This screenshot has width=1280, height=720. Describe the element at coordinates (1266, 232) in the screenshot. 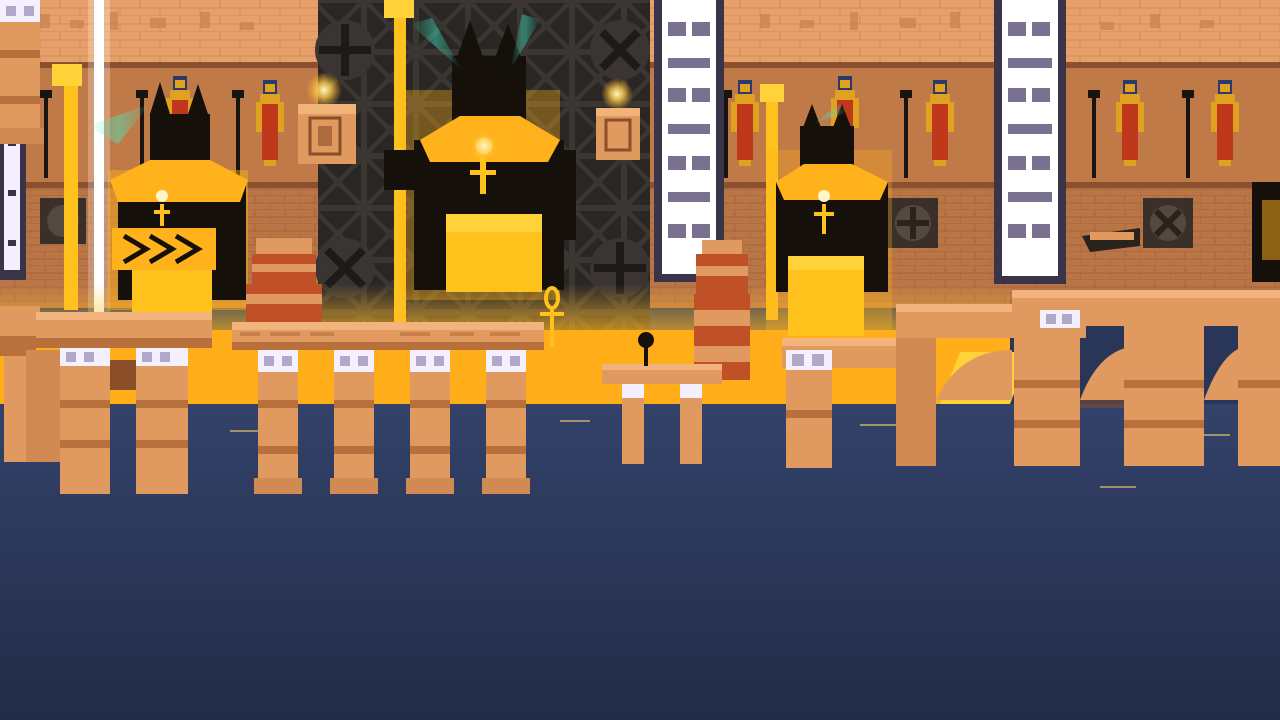

I see `anubis-statue-far-right` at that location.